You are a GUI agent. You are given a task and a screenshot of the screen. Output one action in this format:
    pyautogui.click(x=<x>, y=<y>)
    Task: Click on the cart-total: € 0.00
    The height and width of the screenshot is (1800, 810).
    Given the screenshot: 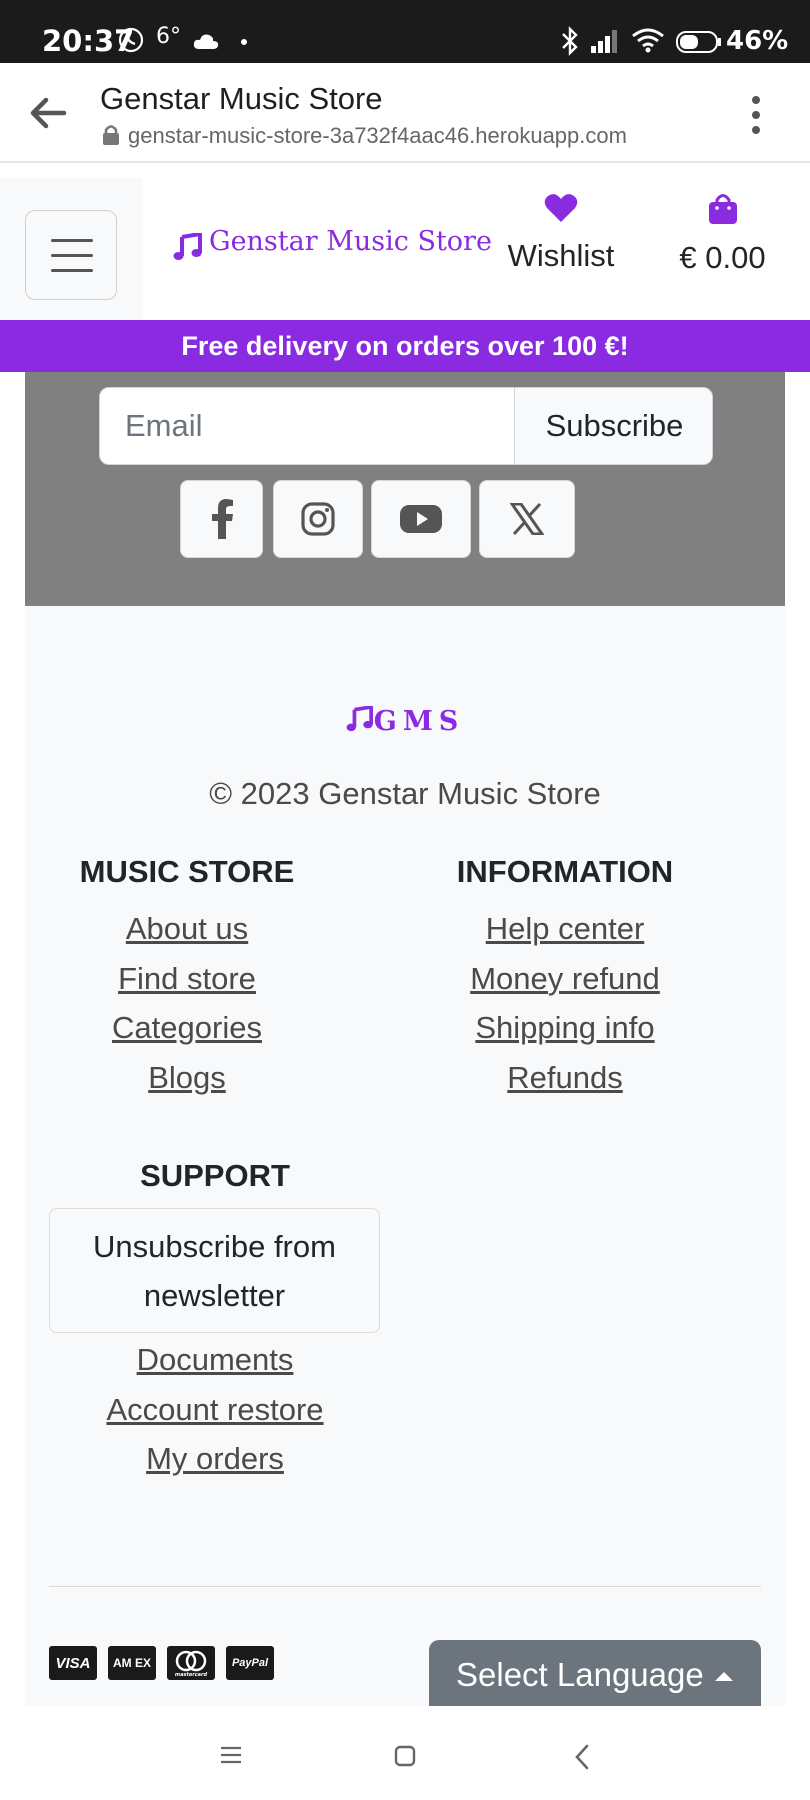 What is the action you would take?
    pyautogui.click(x=722, y=257)
    